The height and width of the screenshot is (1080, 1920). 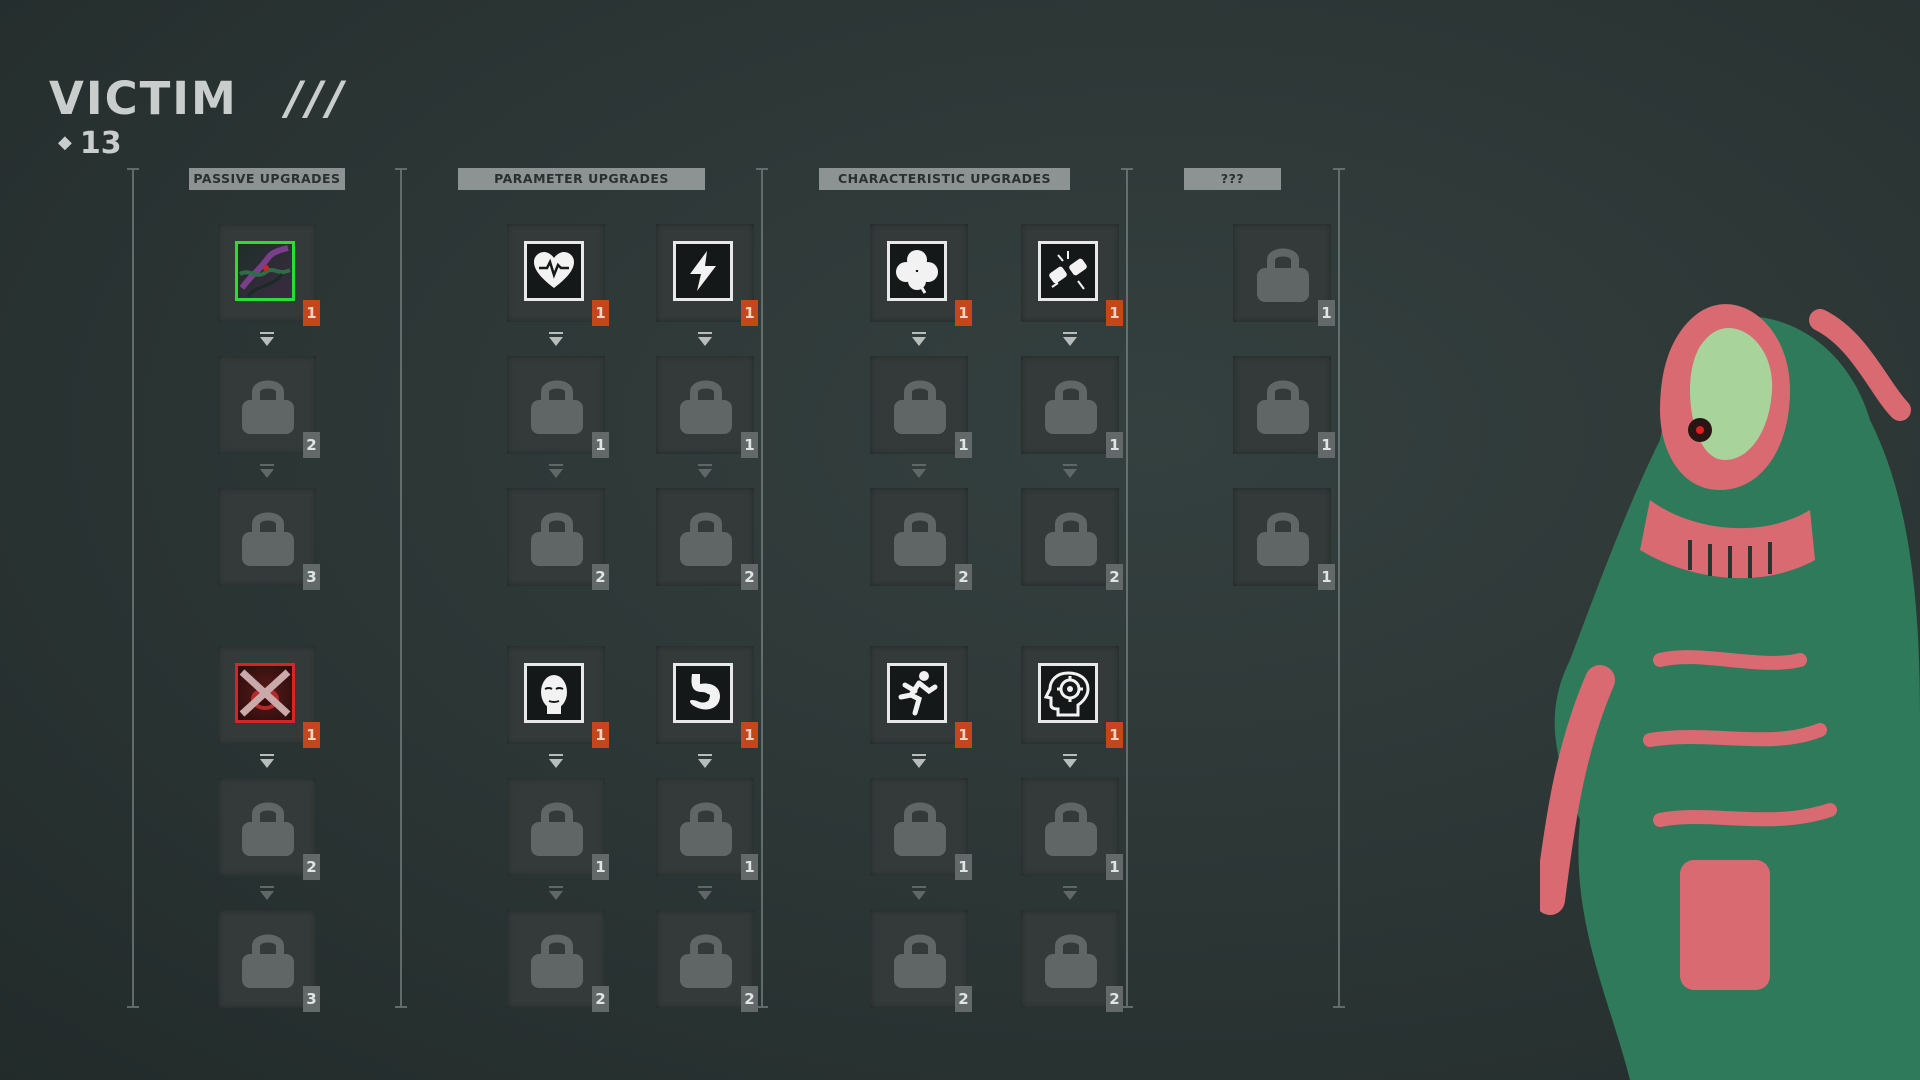 What do you see at coordinates (65, 142) in the screenshot?
I see `diamond-icon: ◆` at bounding box center [65, 142].